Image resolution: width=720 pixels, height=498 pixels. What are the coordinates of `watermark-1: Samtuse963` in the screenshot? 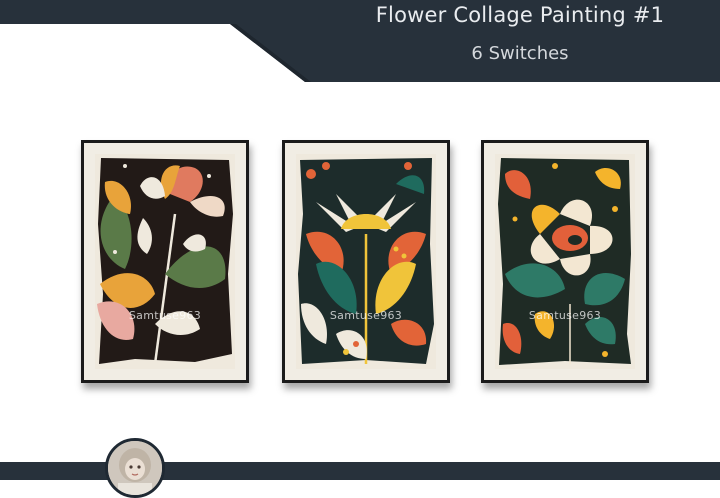 It's located at (165, 315).